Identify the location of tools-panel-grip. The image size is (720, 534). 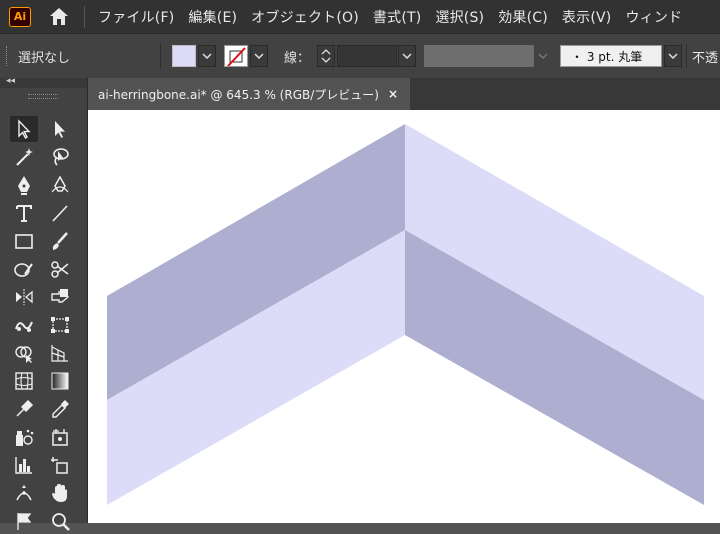
(43, 96).